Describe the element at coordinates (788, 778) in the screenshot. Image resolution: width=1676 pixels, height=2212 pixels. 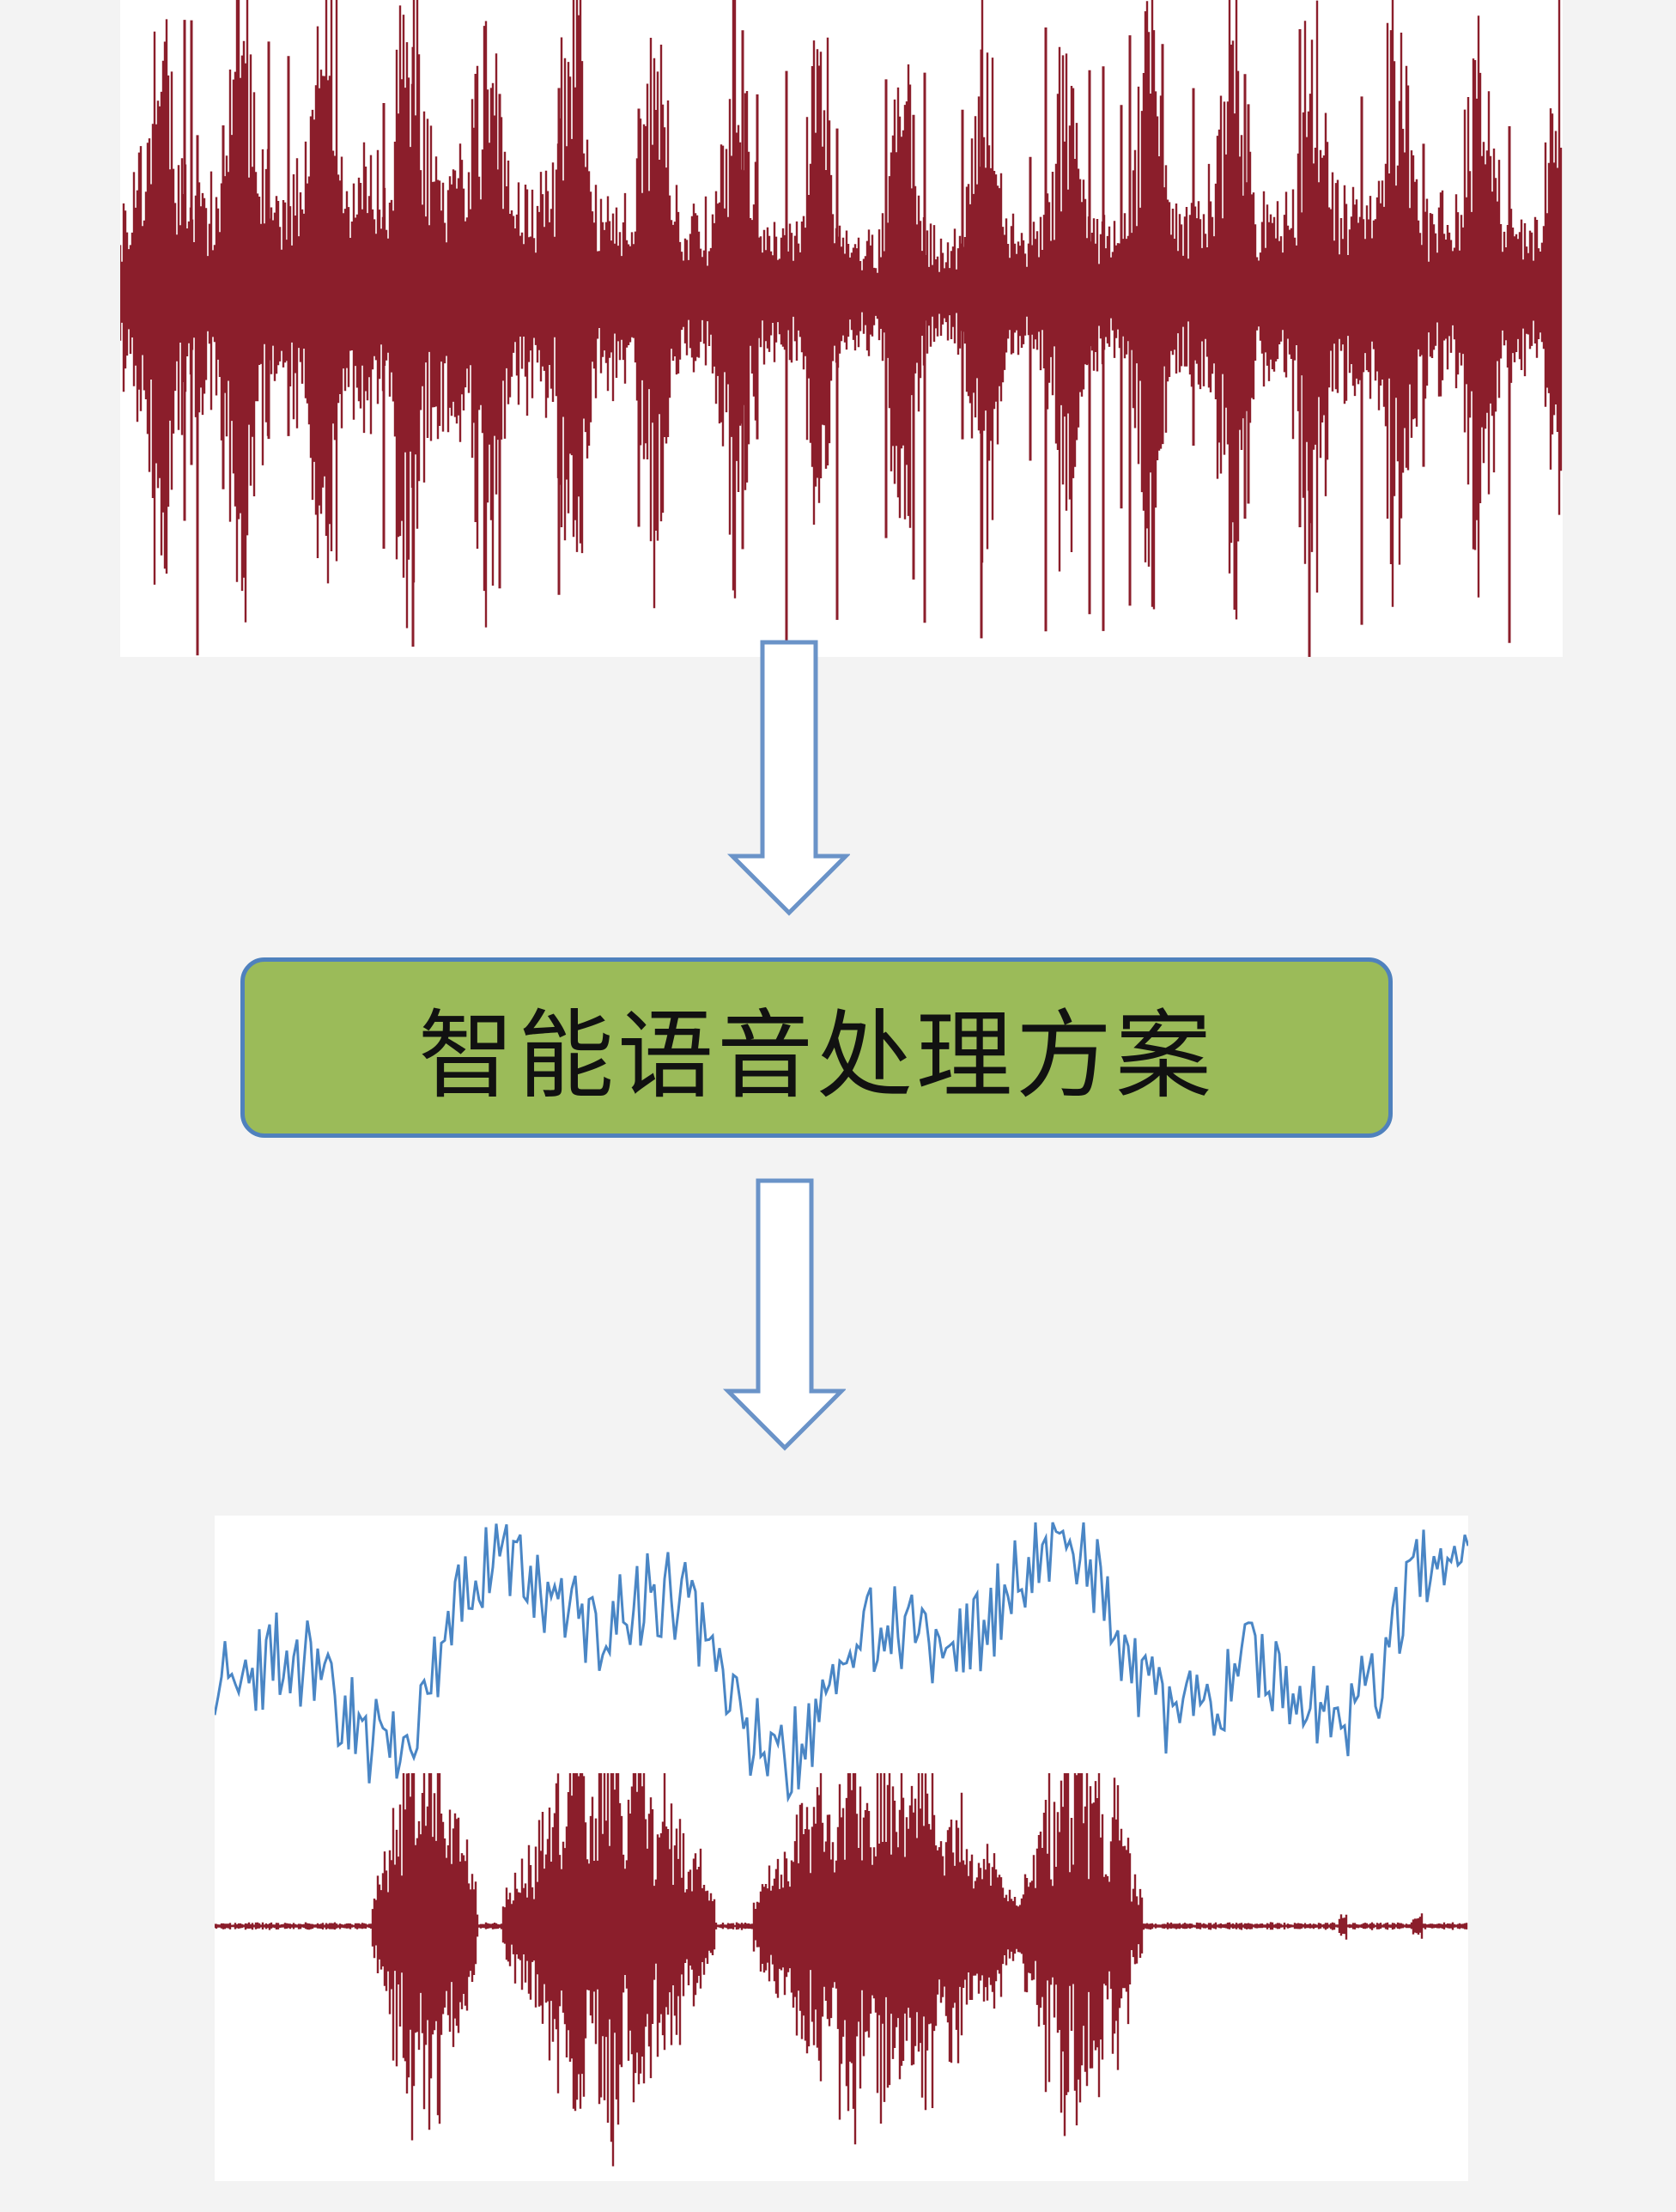
I see `down-arrow-icon` at that location.